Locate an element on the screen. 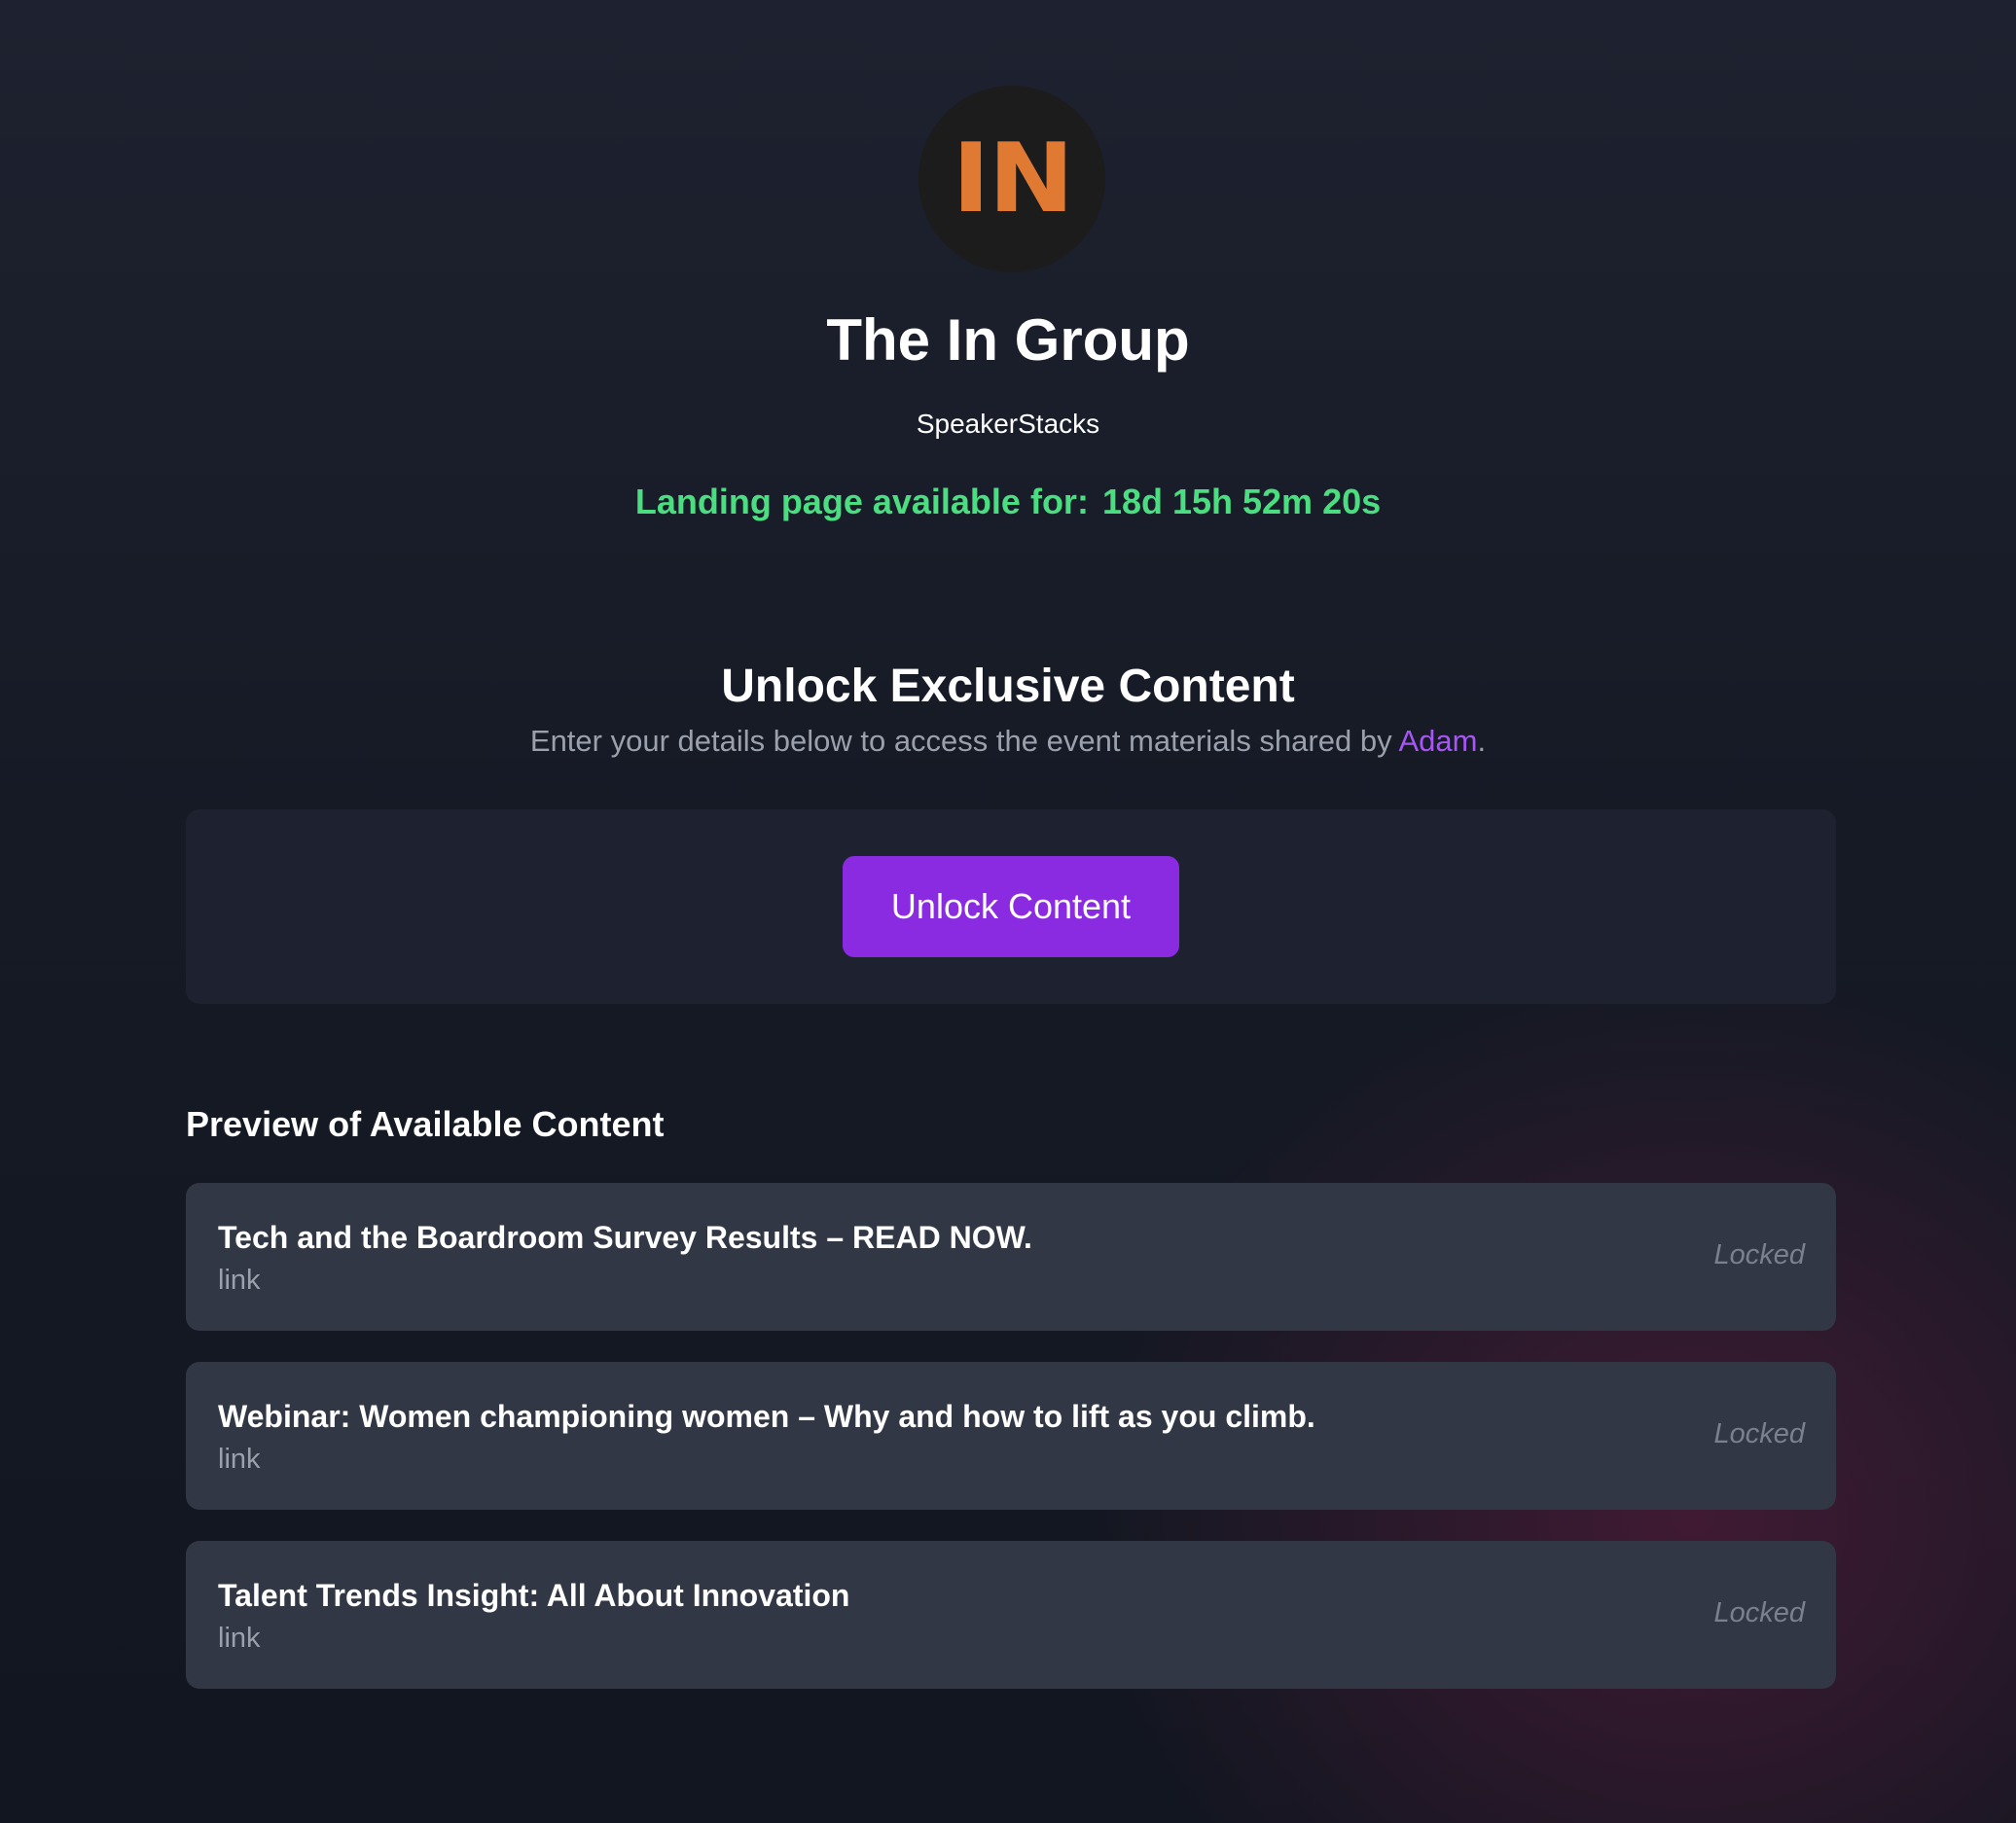  sharer-name: Adam is located at coordinates (1438, 741).